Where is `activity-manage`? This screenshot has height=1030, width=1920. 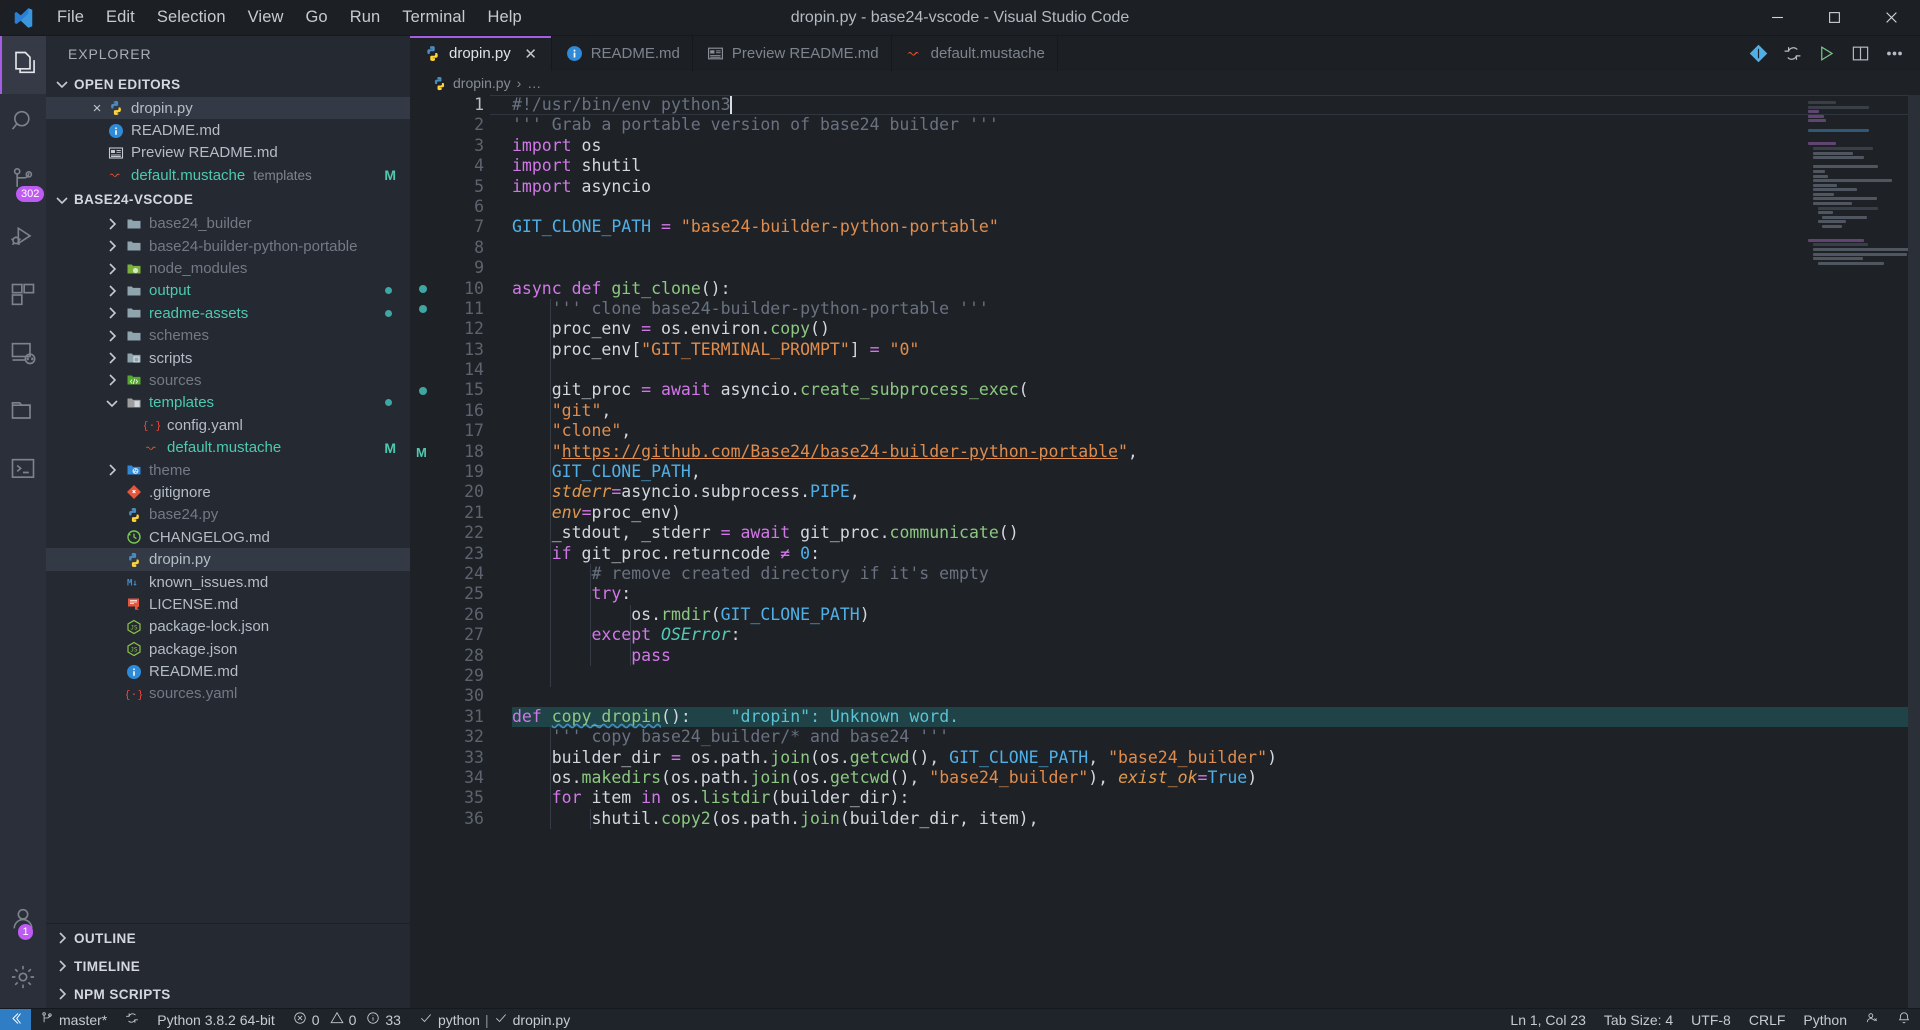 activity-manage is located at coordinates (23, 979).